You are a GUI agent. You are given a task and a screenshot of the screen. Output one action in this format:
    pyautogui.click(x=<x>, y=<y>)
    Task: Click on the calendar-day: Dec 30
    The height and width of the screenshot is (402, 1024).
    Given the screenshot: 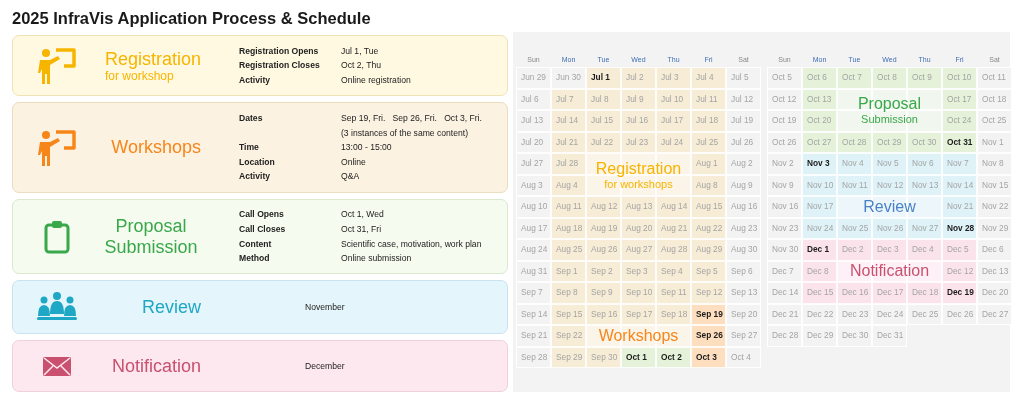 What is the action you would take?
    pyautogui.click(x=854, y=336)
    